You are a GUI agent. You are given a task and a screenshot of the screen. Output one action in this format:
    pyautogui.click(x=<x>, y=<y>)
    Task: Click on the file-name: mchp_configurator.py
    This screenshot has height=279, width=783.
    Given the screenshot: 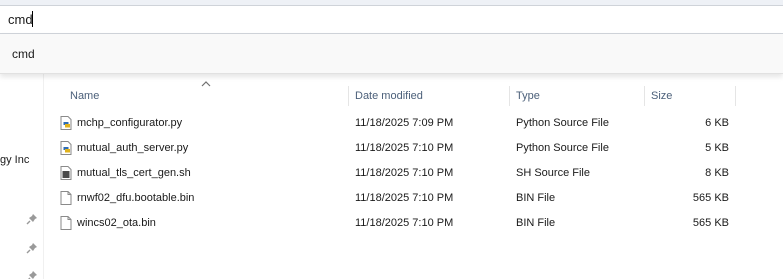 What is the action you would take?
    pyautogui.click(x=130, y=123)
    